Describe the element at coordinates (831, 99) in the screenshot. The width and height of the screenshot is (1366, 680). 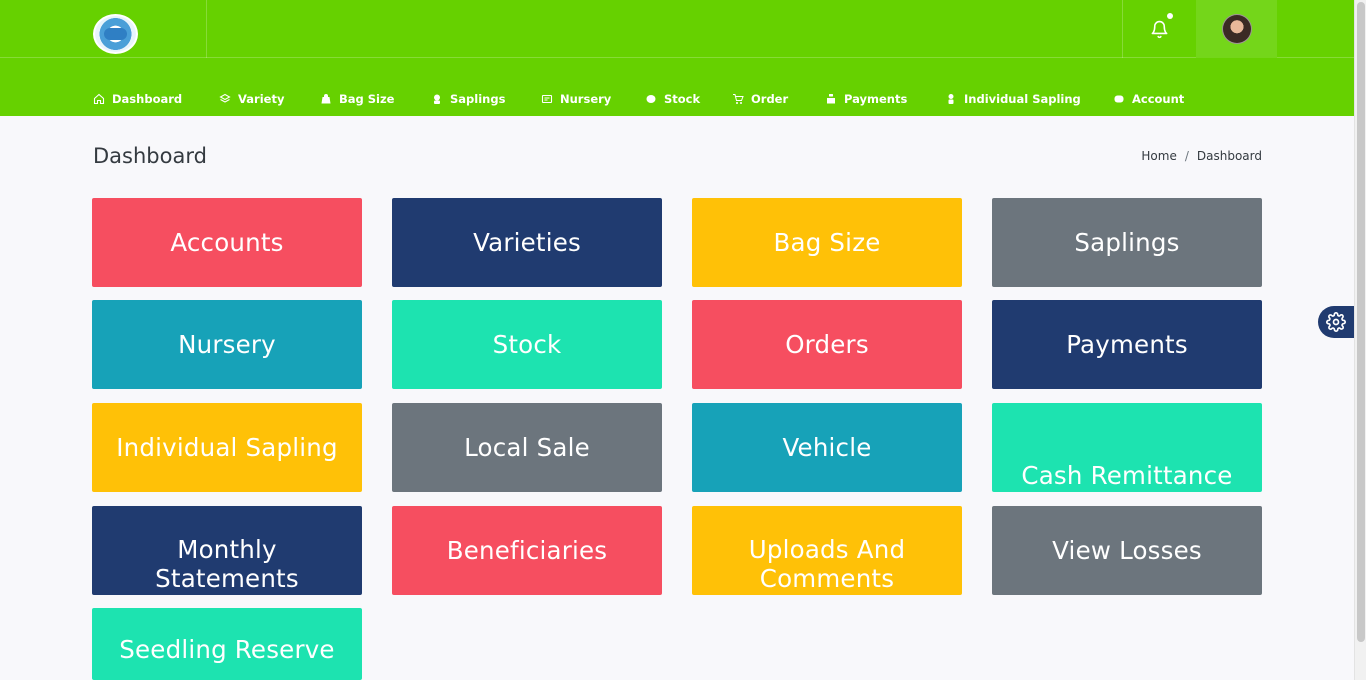
I see `payment-icon` at that location.